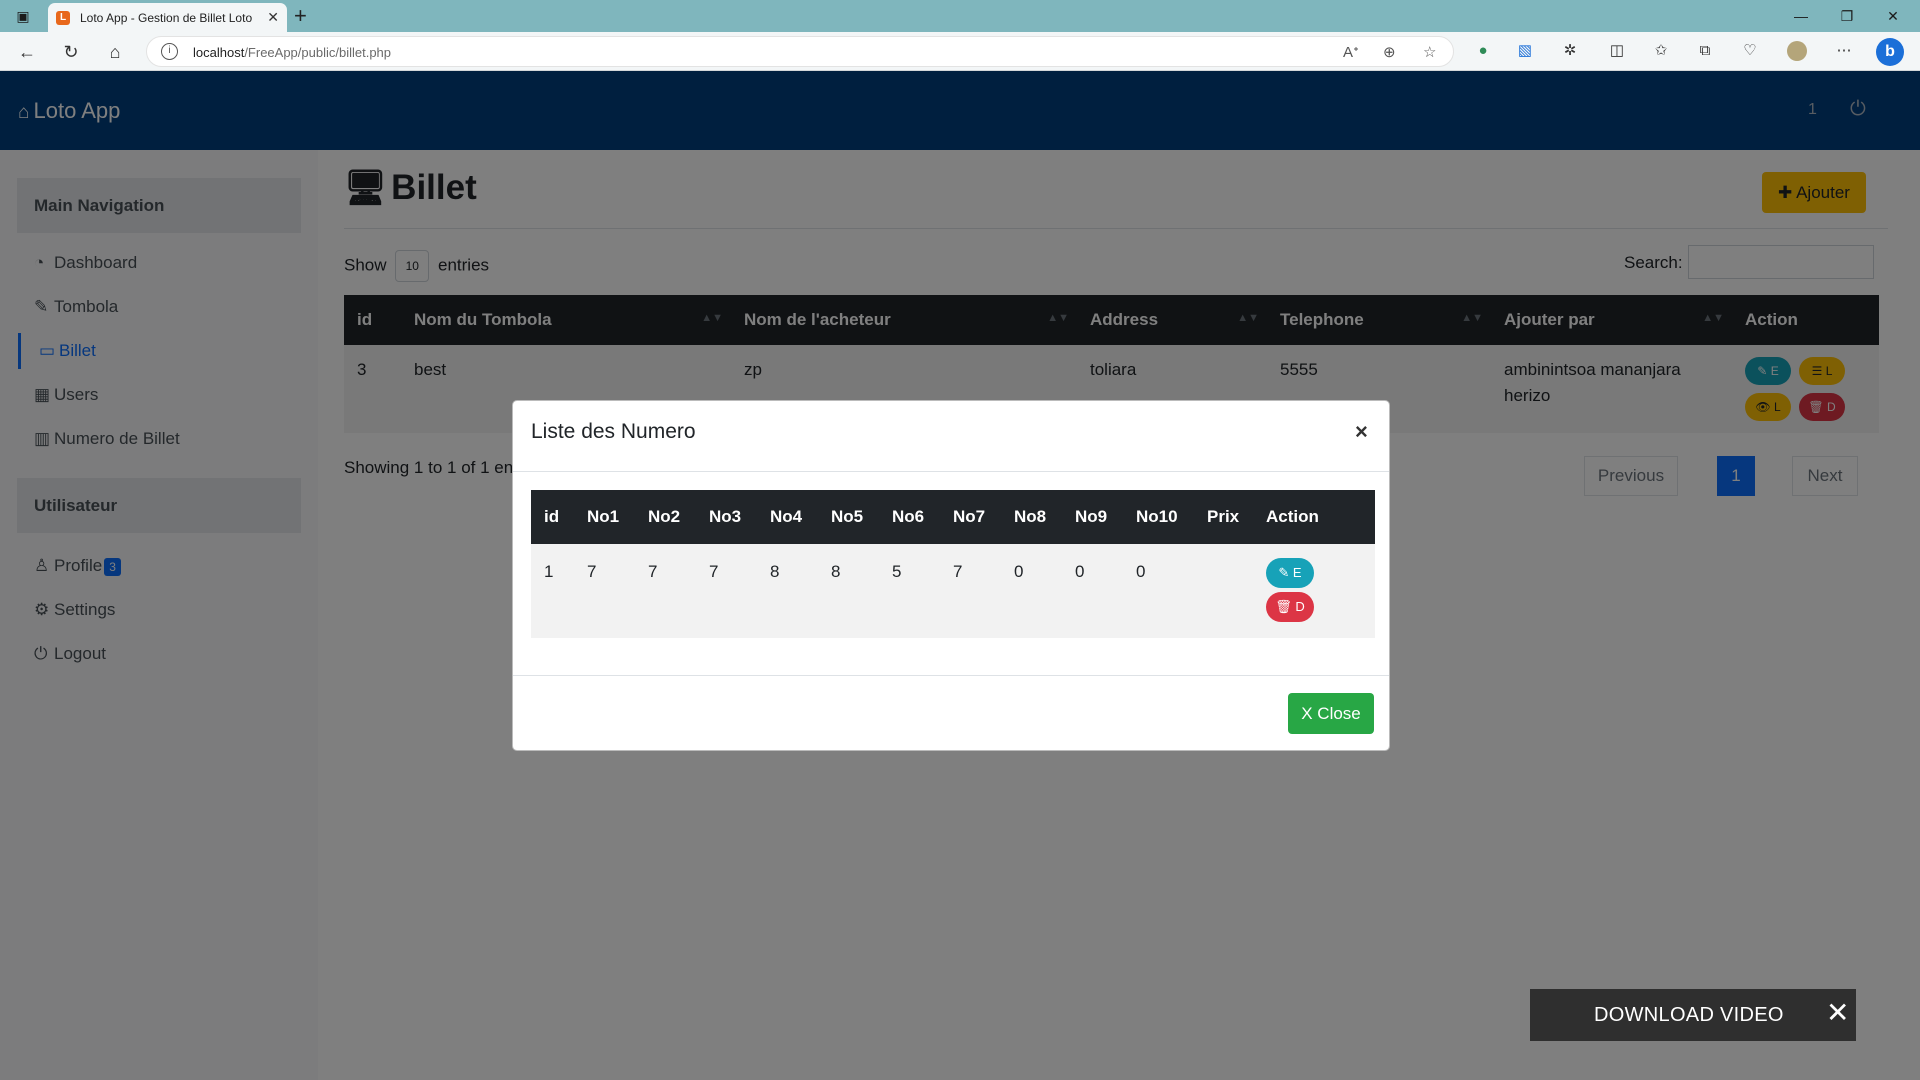  I want to click on collections-icon: ⧉, so click(1705, 51).